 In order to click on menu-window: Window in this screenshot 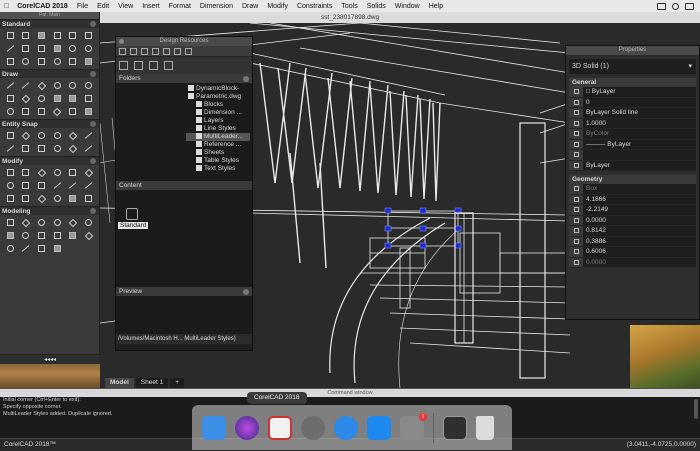, I will do `click(407, 6)`.